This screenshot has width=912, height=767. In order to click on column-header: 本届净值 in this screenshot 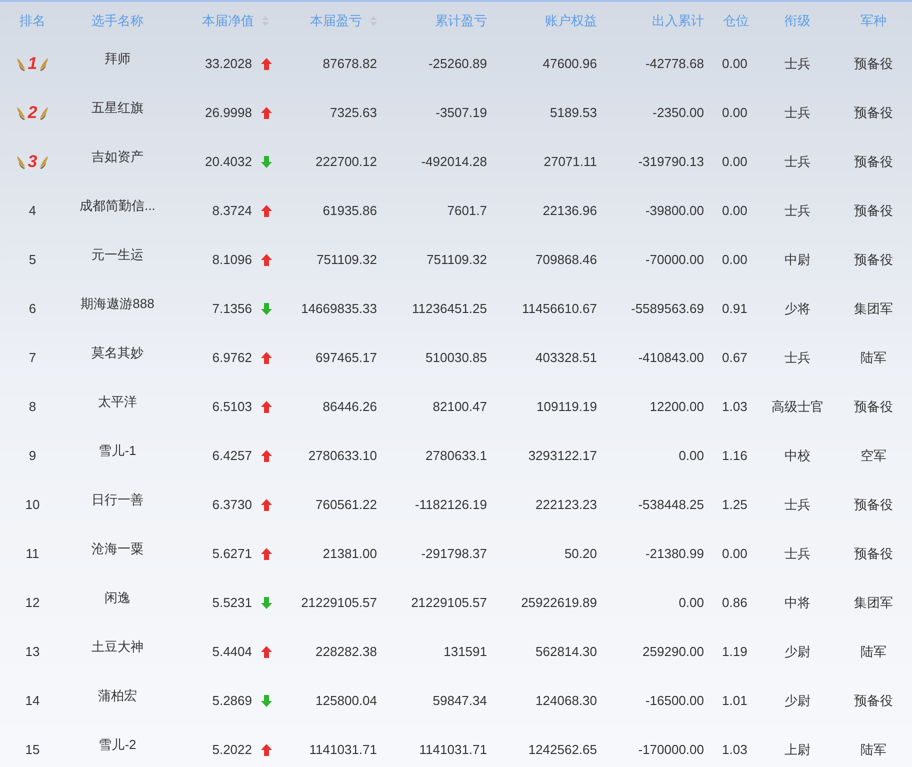, I will do `click(228, 20)`.